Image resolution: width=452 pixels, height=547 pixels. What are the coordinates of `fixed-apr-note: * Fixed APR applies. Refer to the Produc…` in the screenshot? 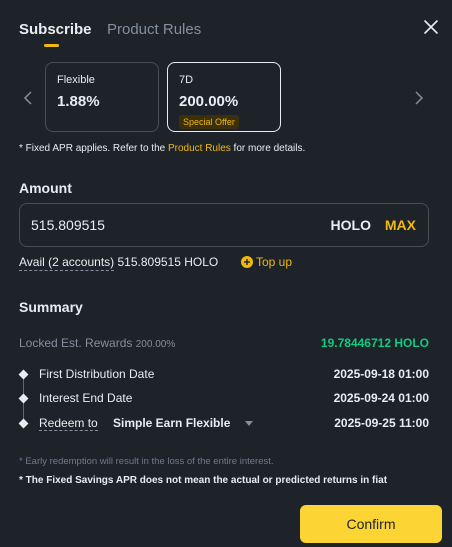 It's located at (162, 149).